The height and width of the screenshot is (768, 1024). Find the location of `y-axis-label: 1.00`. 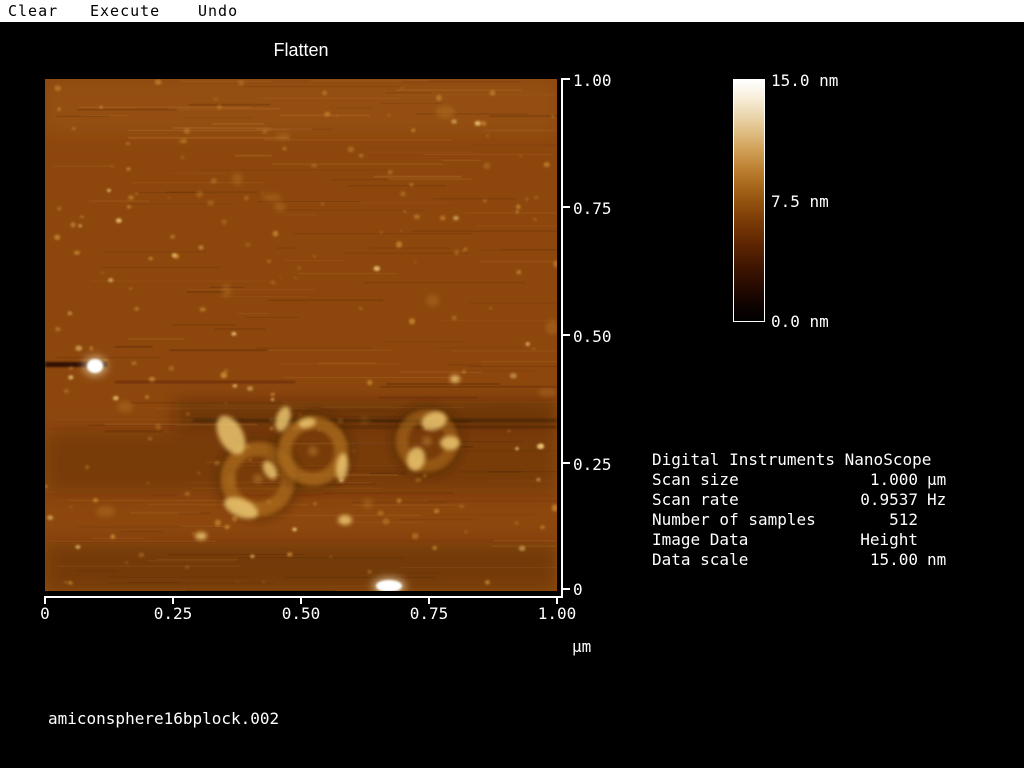

y-axis-label: 1.00 is located at coordinates (592, 80).